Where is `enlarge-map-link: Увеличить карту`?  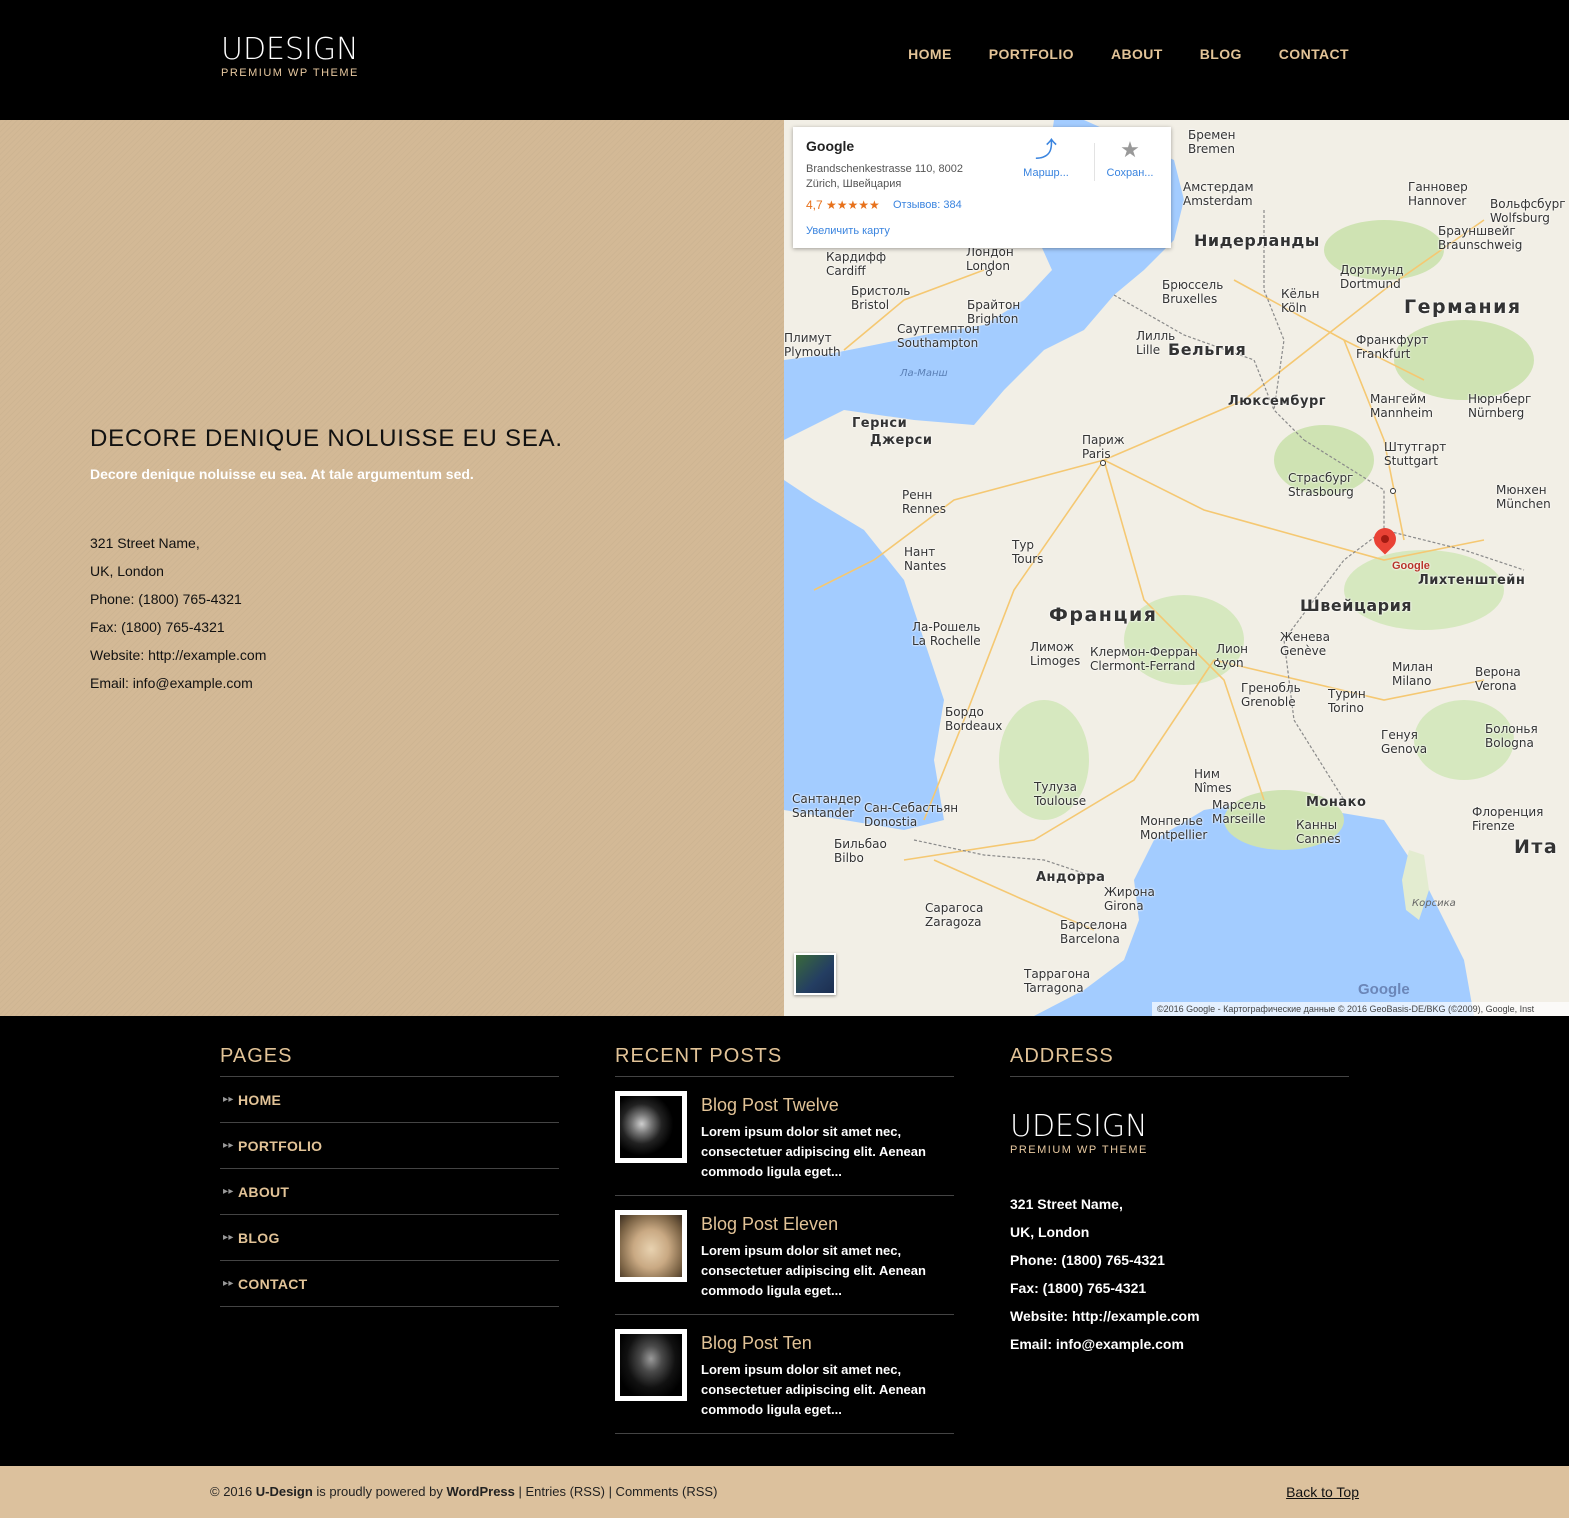 enlarge-map-link: Увеличить карту is located at coordinates (848, 231).